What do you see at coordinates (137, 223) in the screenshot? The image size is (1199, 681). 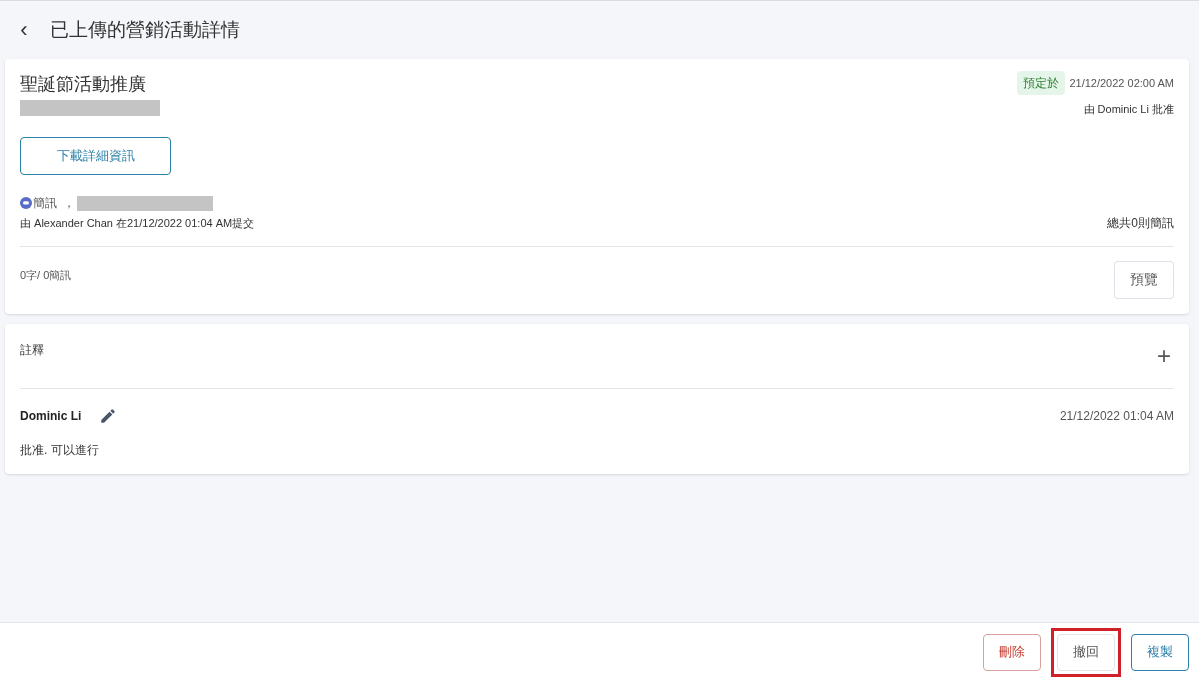 I see `submitted-by: 由 Alexander Chan 在21/12/2022 01:04 AM提交` at bounding box center [137, 223].